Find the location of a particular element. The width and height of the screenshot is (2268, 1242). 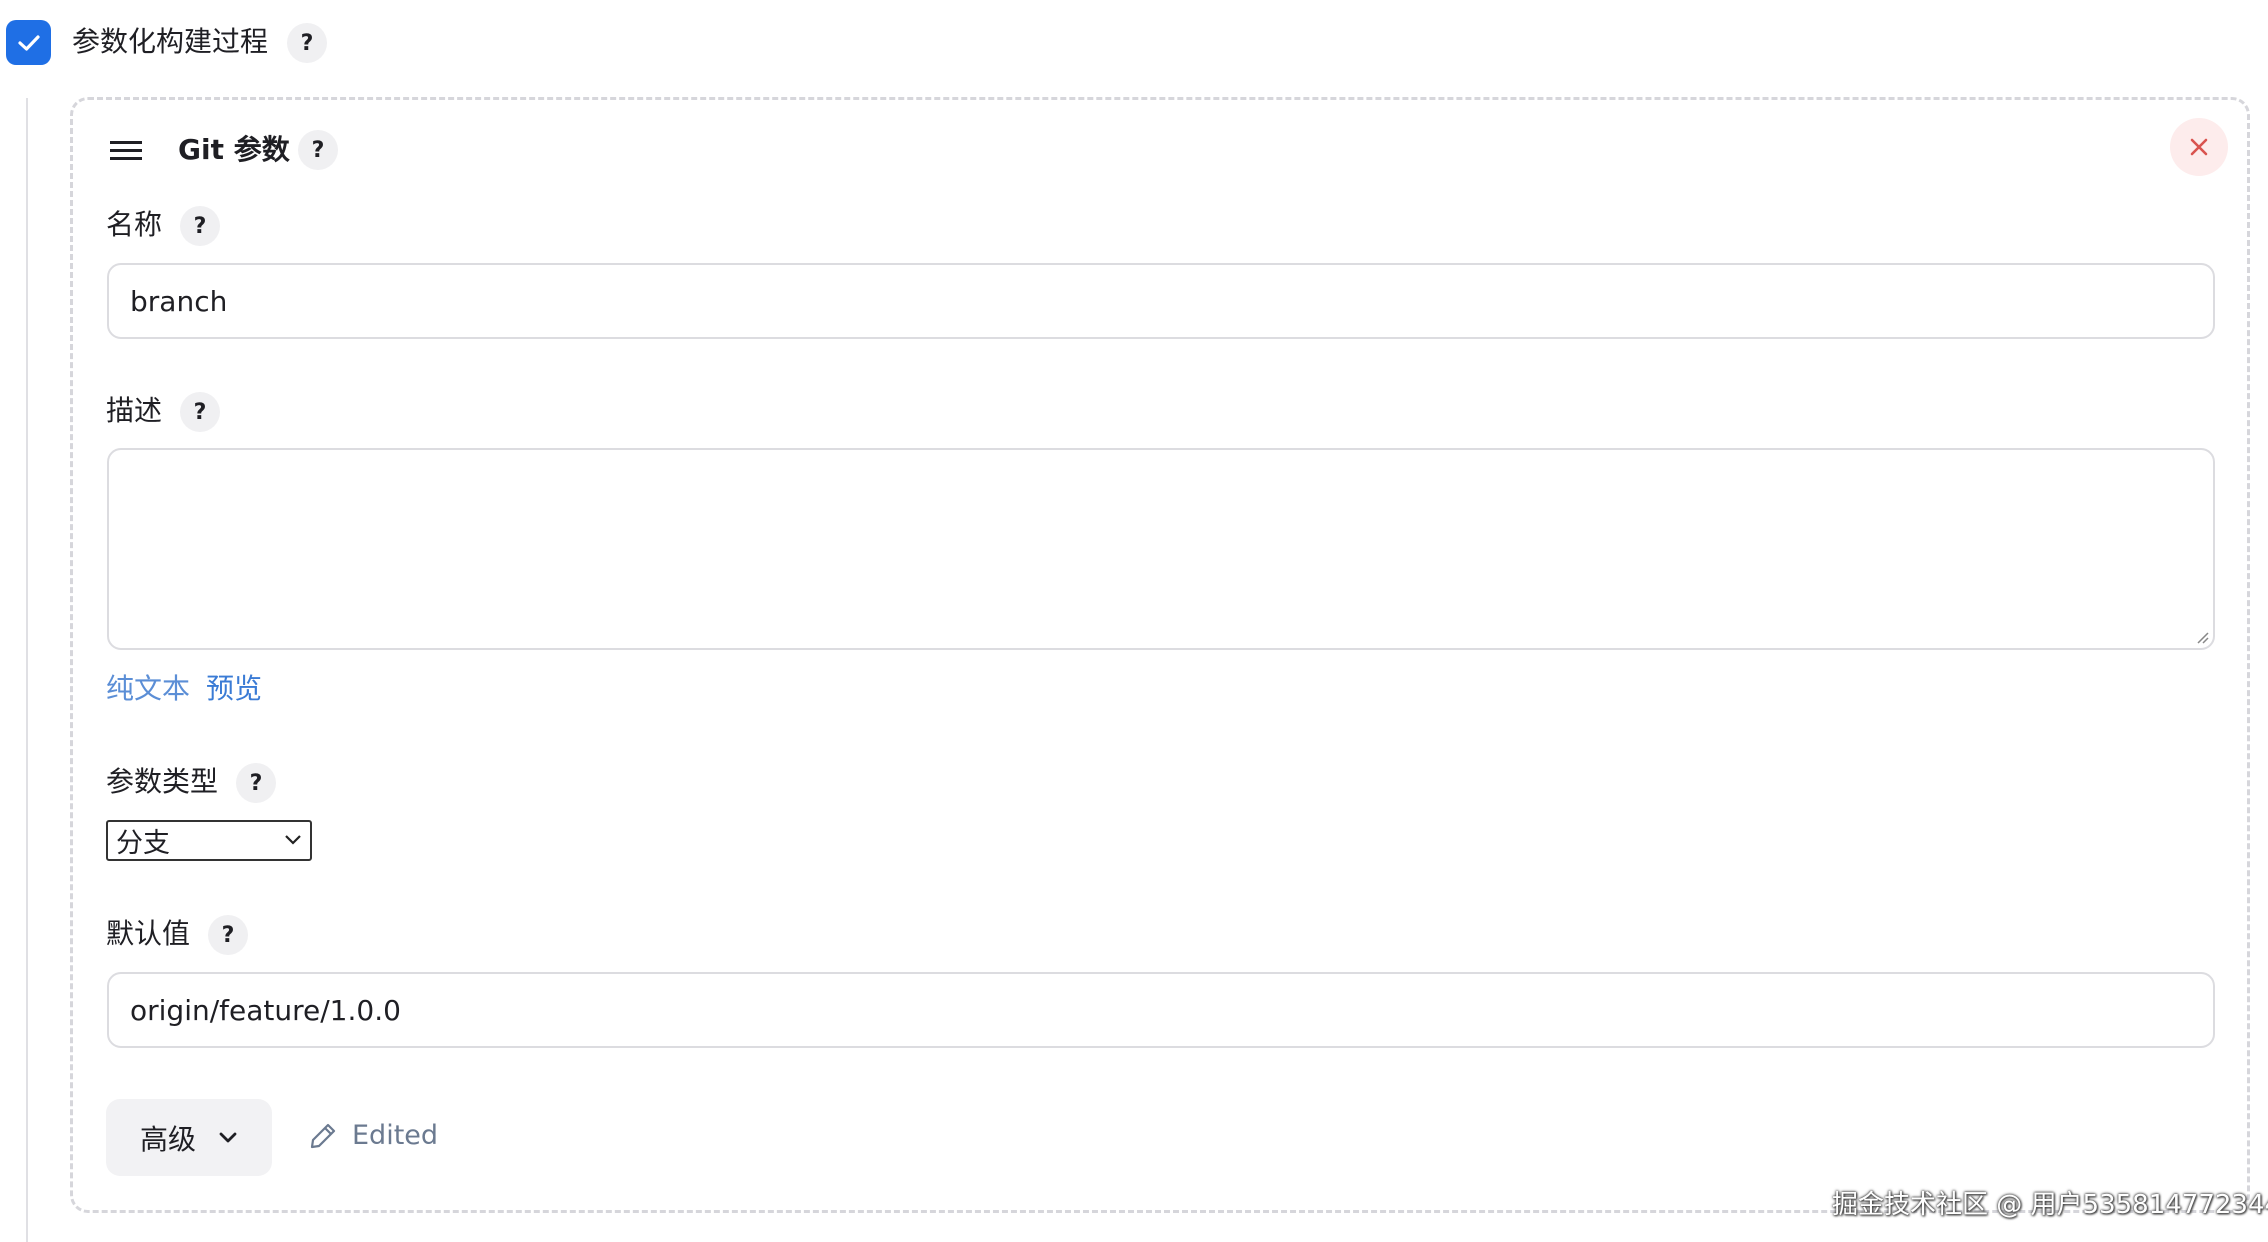

delete-parameter-button is located at coordinates (2199, 147).